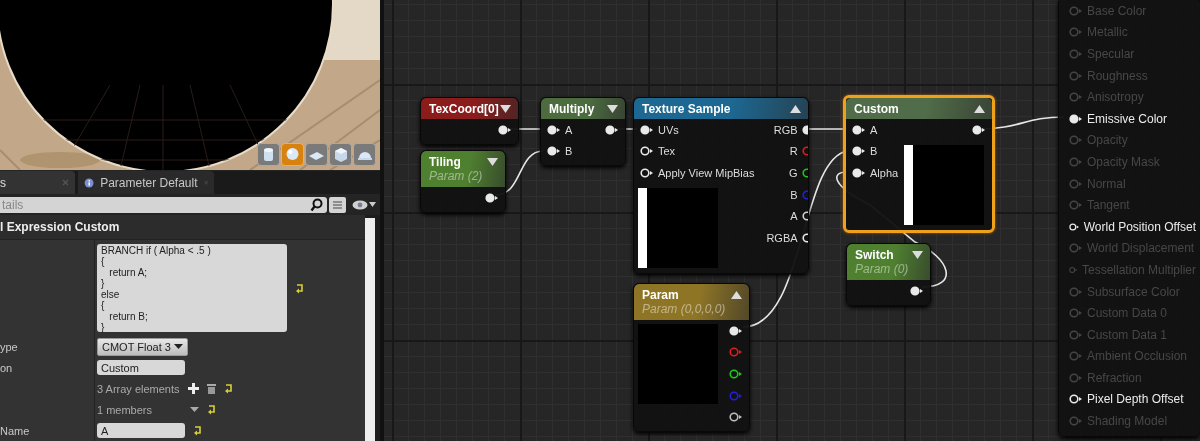 The width and height of the screenshot is (1200, 441). What do you see at coordinates (6, 367) in the screenshot?
I see `property-label: on` at bounding box center [6, 367].